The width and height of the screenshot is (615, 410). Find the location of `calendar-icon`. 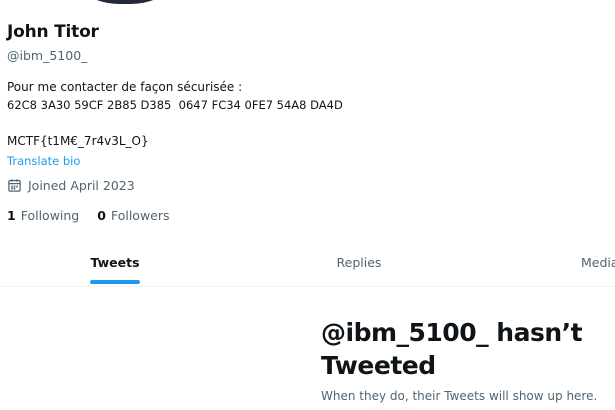

calendar-icon is located at coordinates (14, 185).